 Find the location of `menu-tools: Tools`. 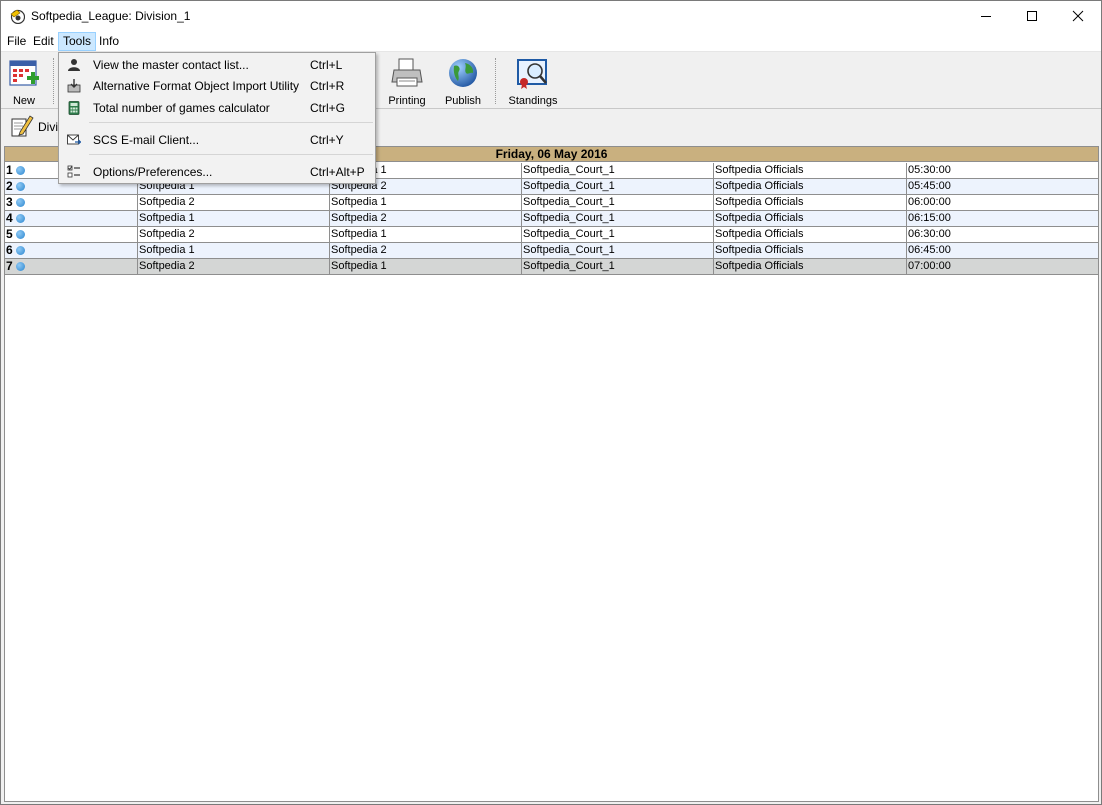

menu-tools: Tools is located at coordinates (77, 41).